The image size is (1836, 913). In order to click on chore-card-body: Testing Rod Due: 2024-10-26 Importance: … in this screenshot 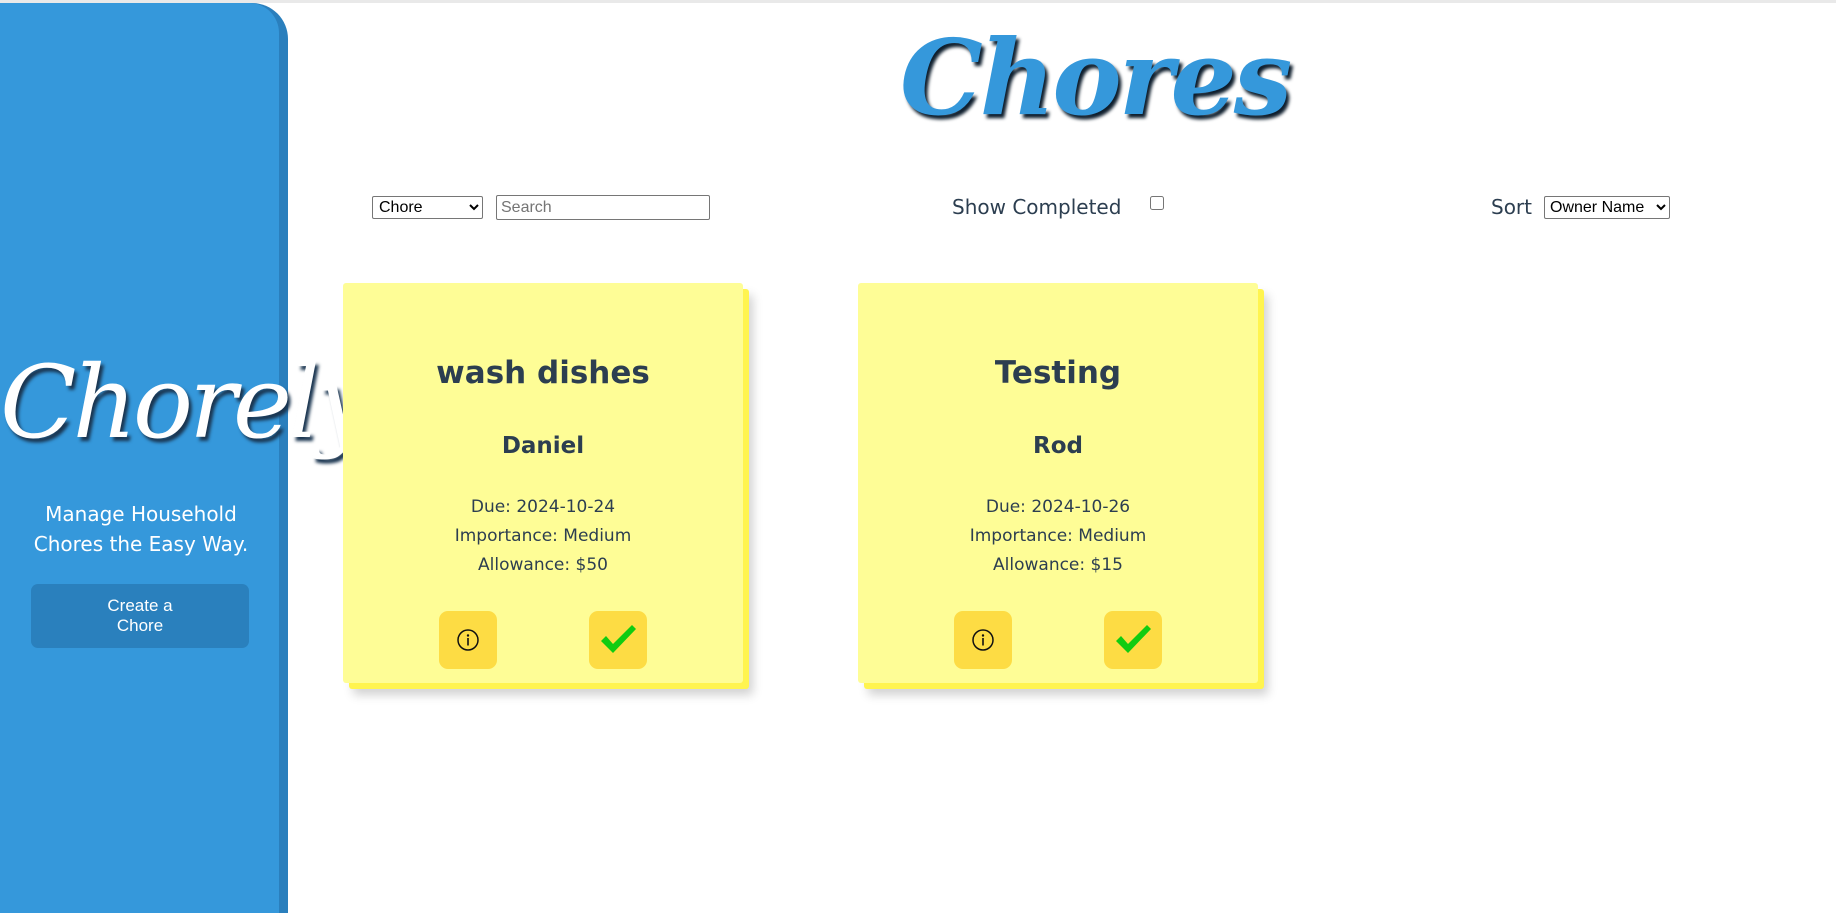, I will do `click(1058, 483)`.